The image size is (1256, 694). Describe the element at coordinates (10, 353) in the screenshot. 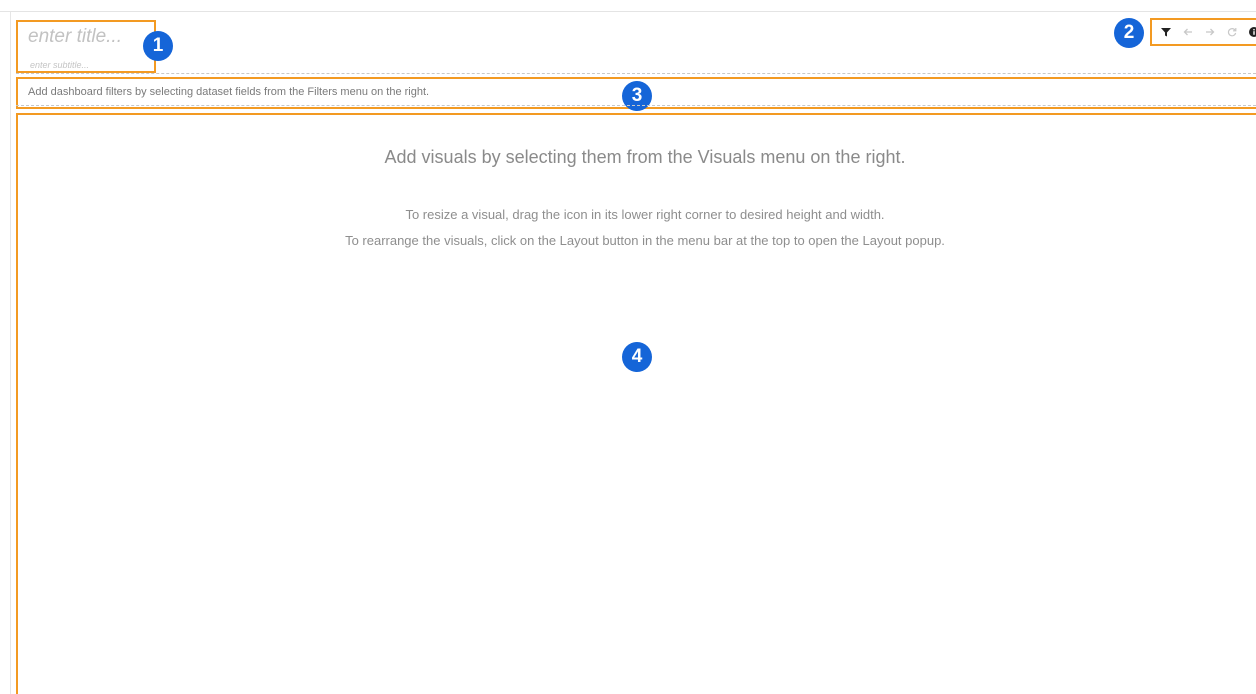

I see `left-divider` at that location.